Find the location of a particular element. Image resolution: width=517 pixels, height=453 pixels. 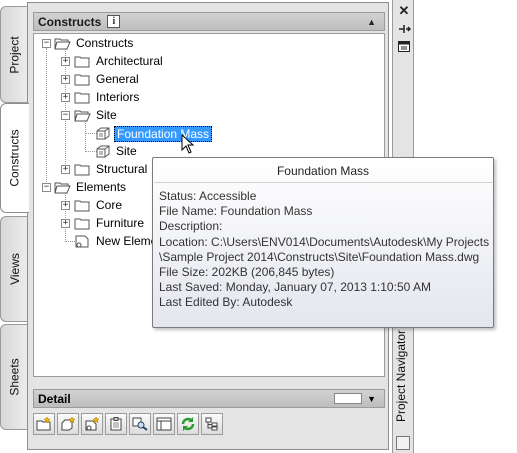

tree-item-elements: Elements is located at coordinates (101, 187).